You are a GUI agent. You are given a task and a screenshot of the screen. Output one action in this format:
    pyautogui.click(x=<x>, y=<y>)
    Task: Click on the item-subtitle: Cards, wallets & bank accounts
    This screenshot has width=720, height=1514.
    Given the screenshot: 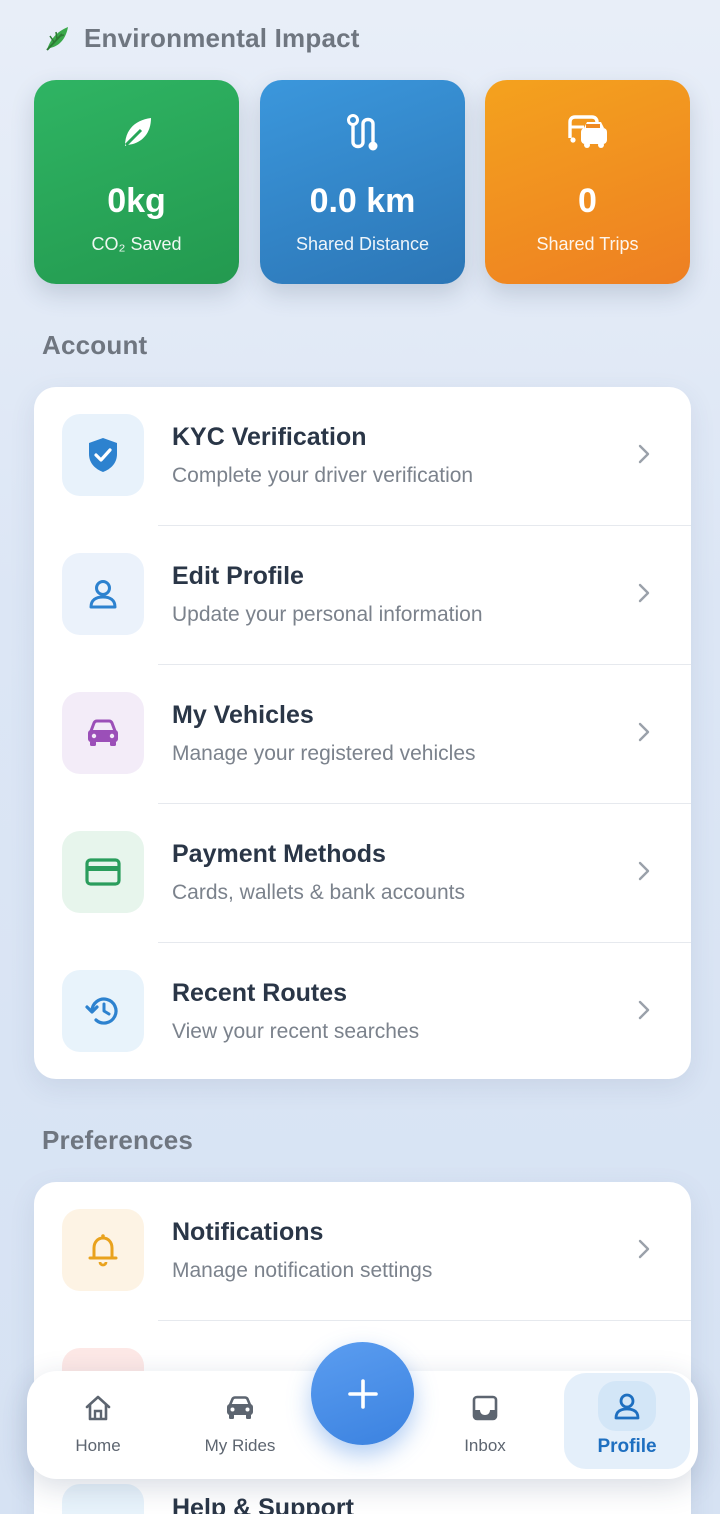 What is the action you would take?
    pyautogui.click(x=318, y=892)
    